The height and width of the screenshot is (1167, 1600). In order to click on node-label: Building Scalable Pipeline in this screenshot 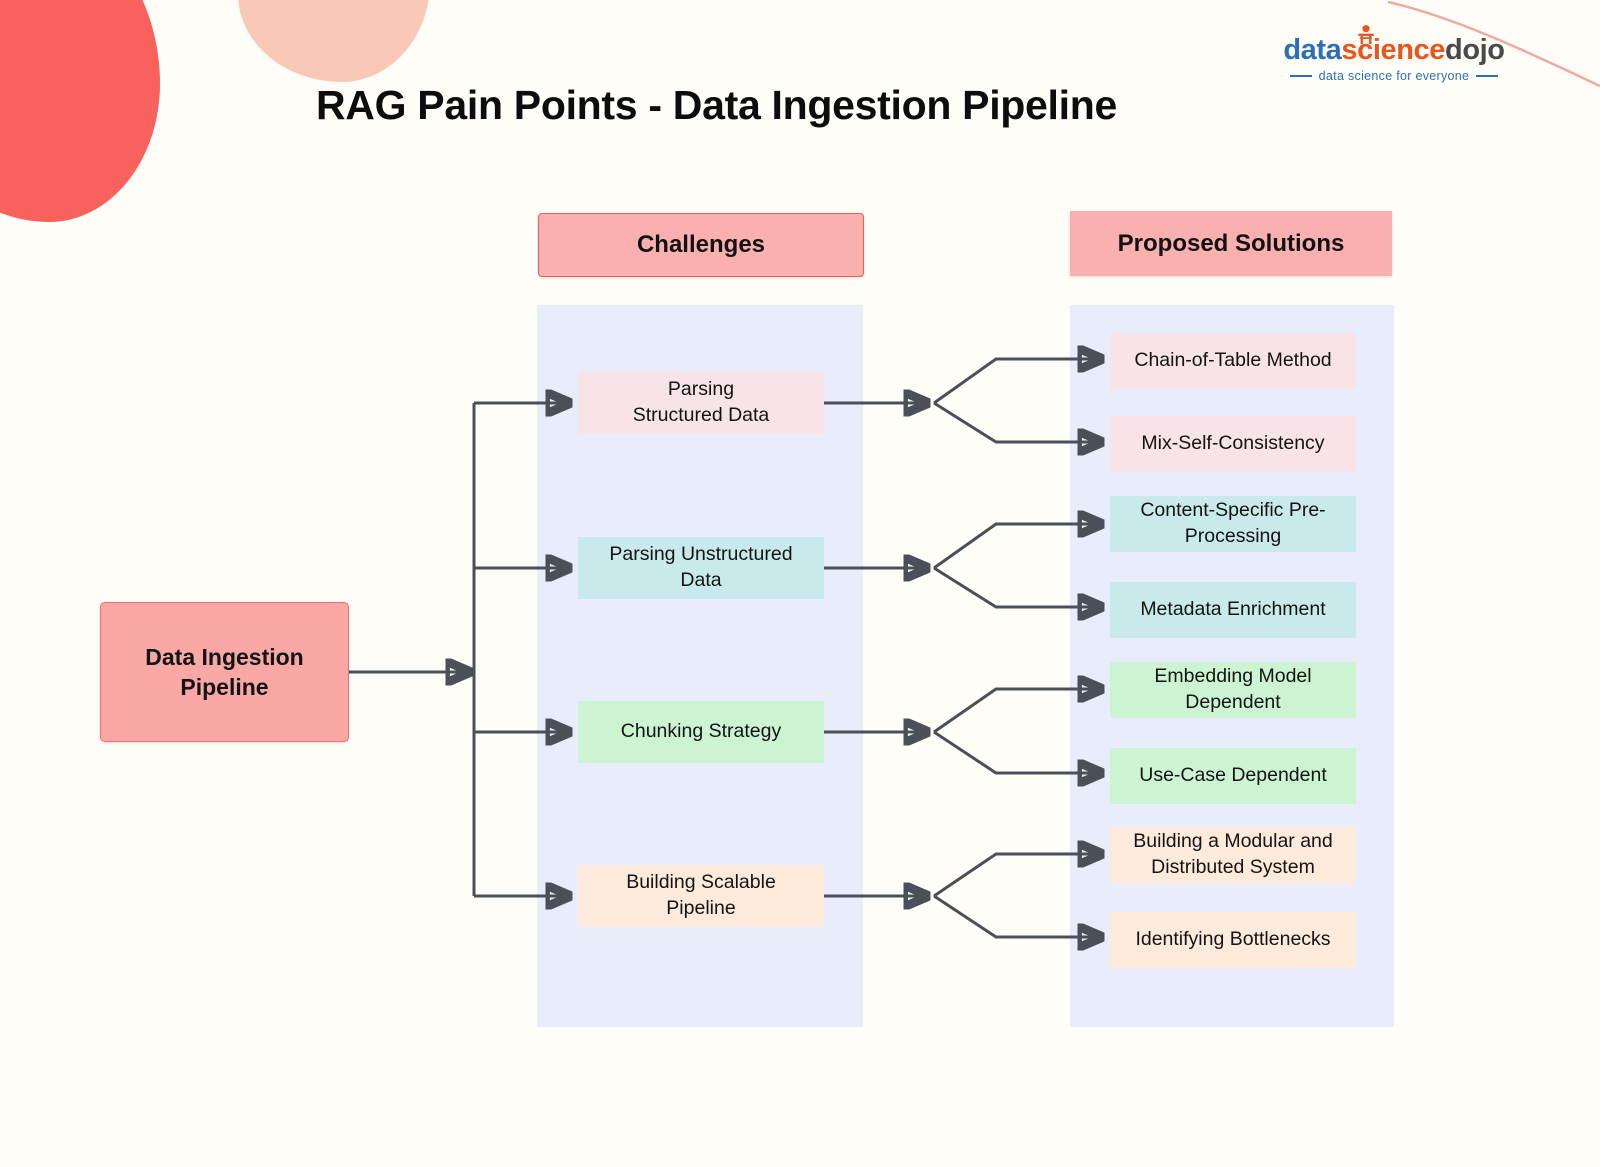, I will do `click(701, 895)`.